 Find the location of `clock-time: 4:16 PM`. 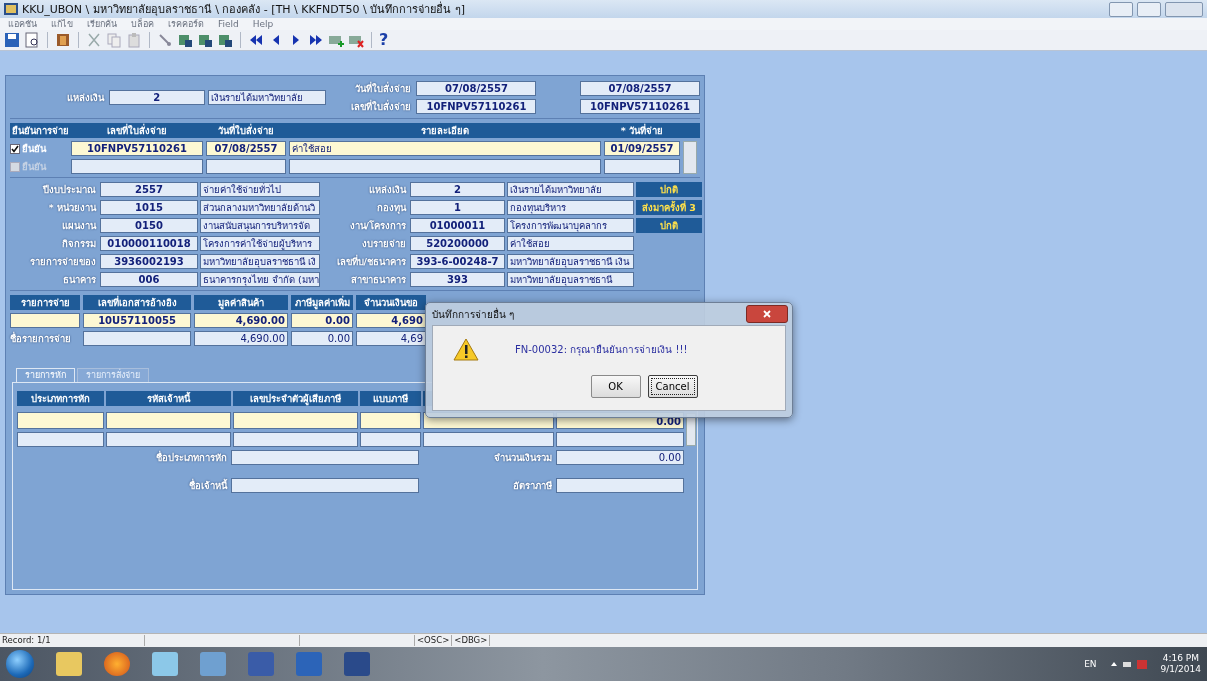

clock-time: 4:16 PM is located at coordinates (1180, 658).